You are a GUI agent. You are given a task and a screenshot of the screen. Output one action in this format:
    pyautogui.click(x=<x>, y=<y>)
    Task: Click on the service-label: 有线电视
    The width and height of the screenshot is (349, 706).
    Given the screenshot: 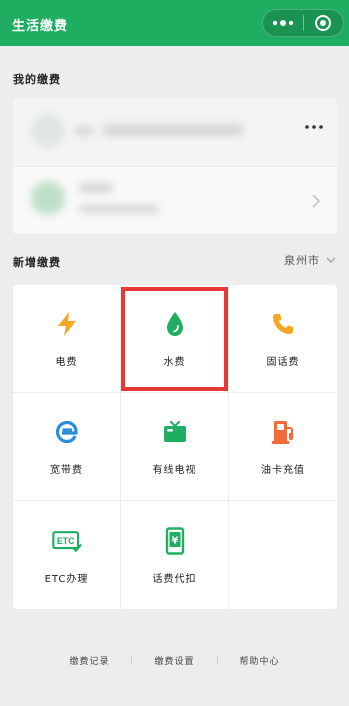 What is the action you would take?
    pyautogui.click(x=174, y=470)
    